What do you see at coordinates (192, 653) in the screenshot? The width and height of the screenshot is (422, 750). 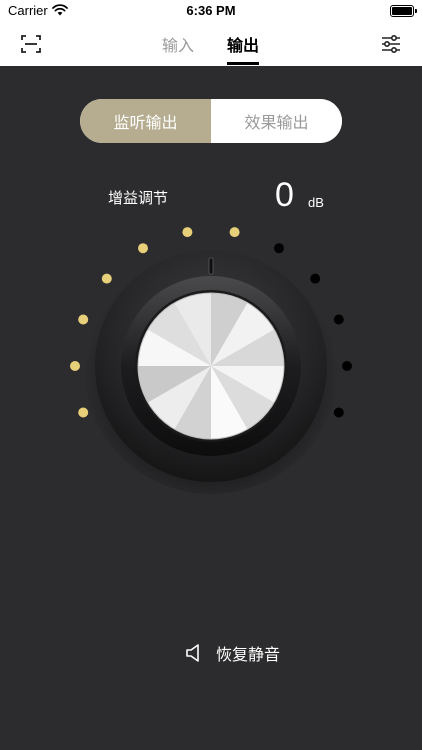 I see `speaker-icon` at bounding box center [192, 653].